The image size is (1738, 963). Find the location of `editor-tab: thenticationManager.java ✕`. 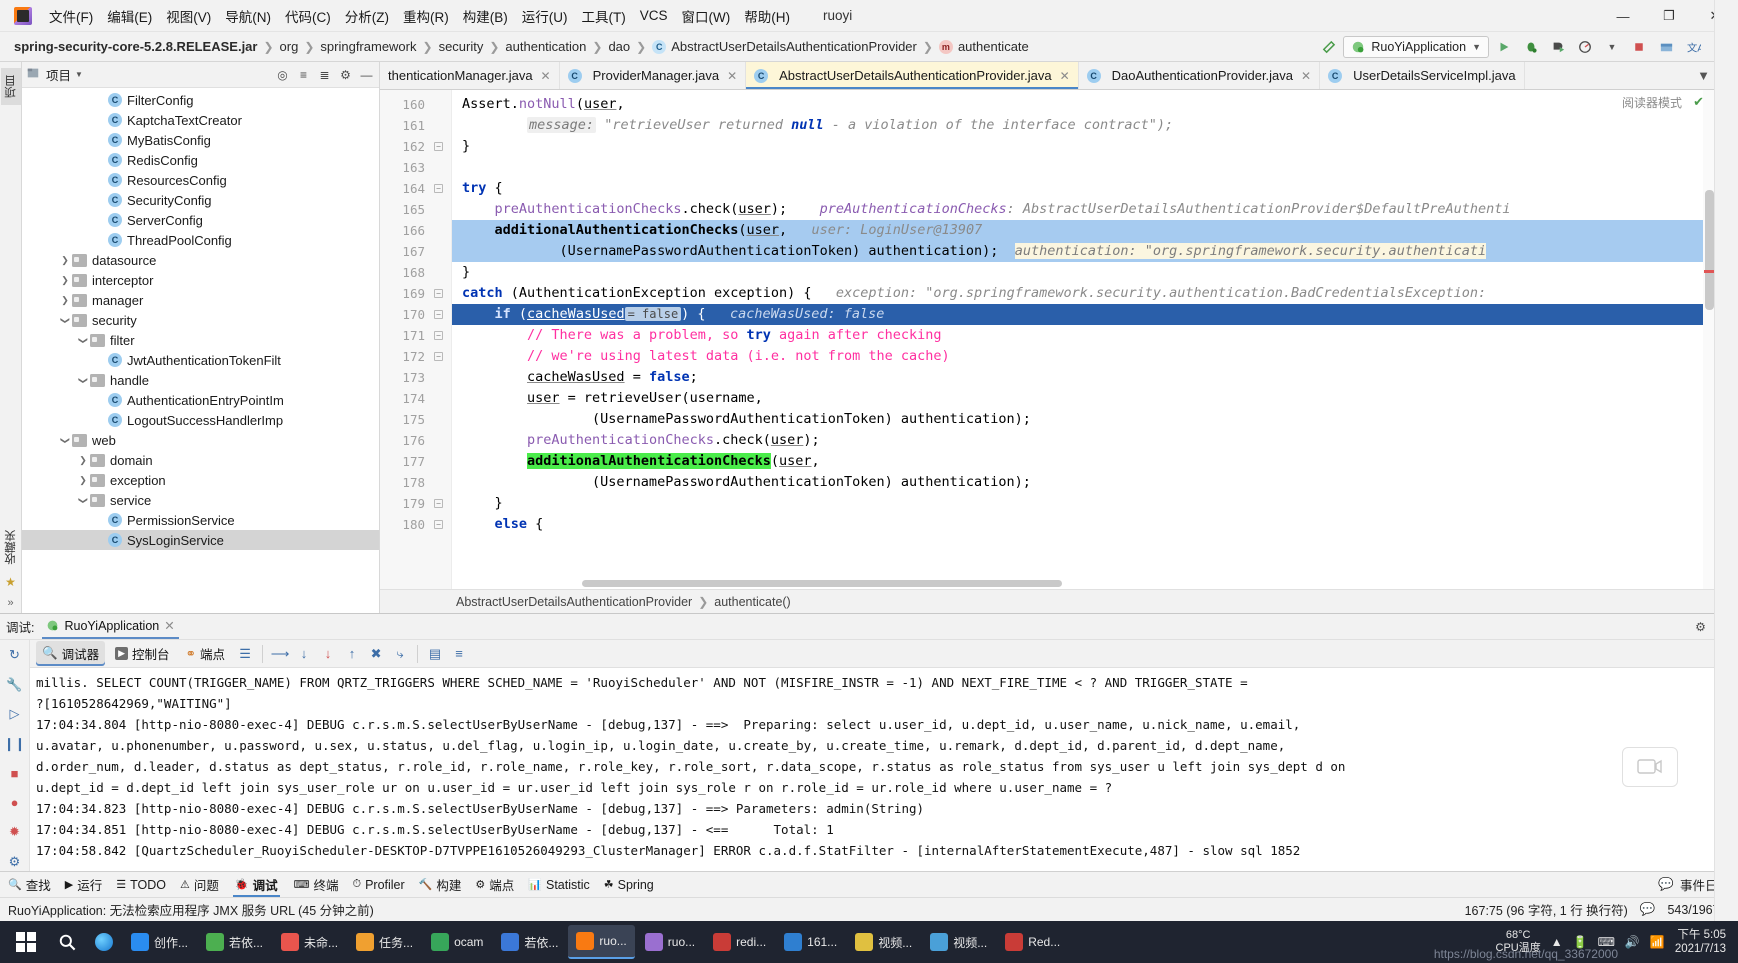

editor-tab: thenticationManager.java ✕ is located at coordinates (470, 75).